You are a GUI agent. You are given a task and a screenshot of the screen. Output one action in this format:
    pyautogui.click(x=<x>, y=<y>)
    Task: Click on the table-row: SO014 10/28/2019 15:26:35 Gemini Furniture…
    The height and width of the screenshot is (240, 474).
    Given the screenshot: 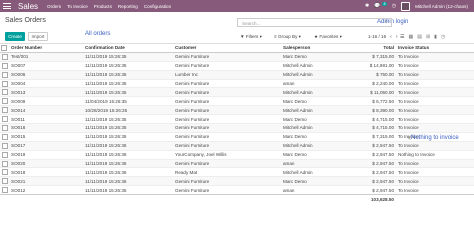 What is the action you would take?
    pyautogui.click(x=237, y=110)
    